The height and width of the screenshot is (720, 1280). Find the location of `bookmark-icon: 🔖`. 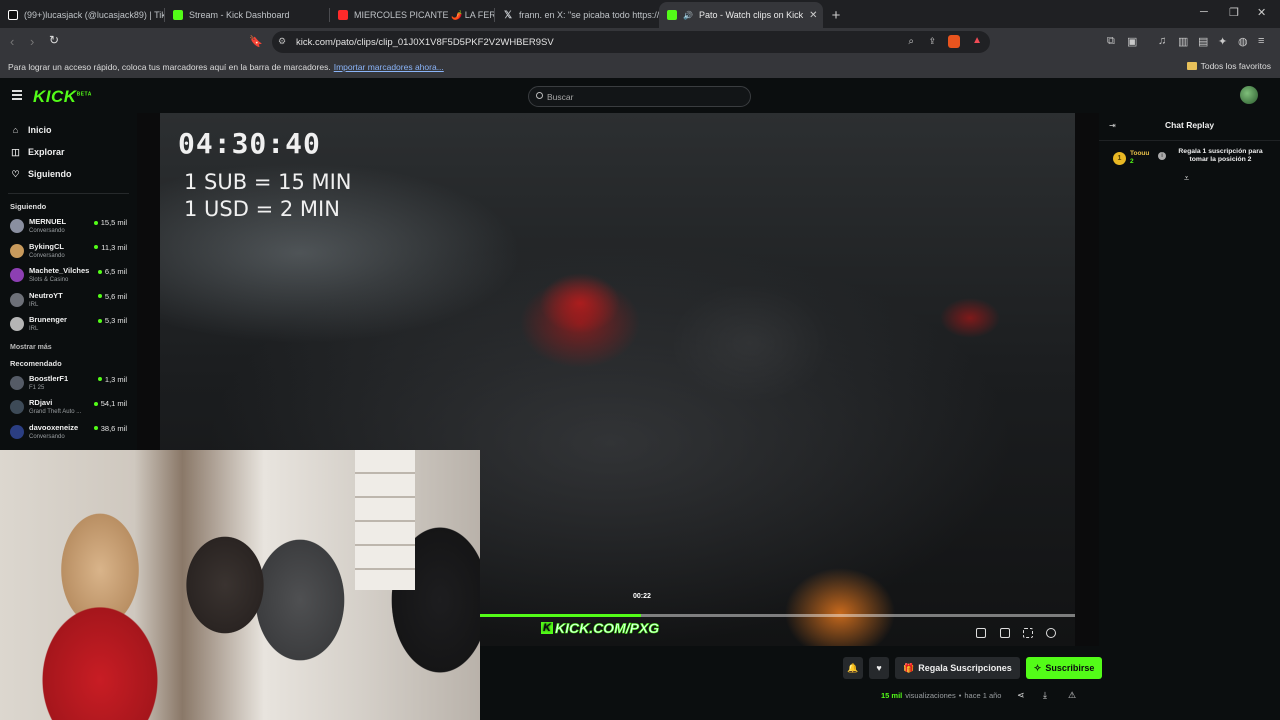

bookmark-icon: 🔖 is located at coordinates (256, 41).